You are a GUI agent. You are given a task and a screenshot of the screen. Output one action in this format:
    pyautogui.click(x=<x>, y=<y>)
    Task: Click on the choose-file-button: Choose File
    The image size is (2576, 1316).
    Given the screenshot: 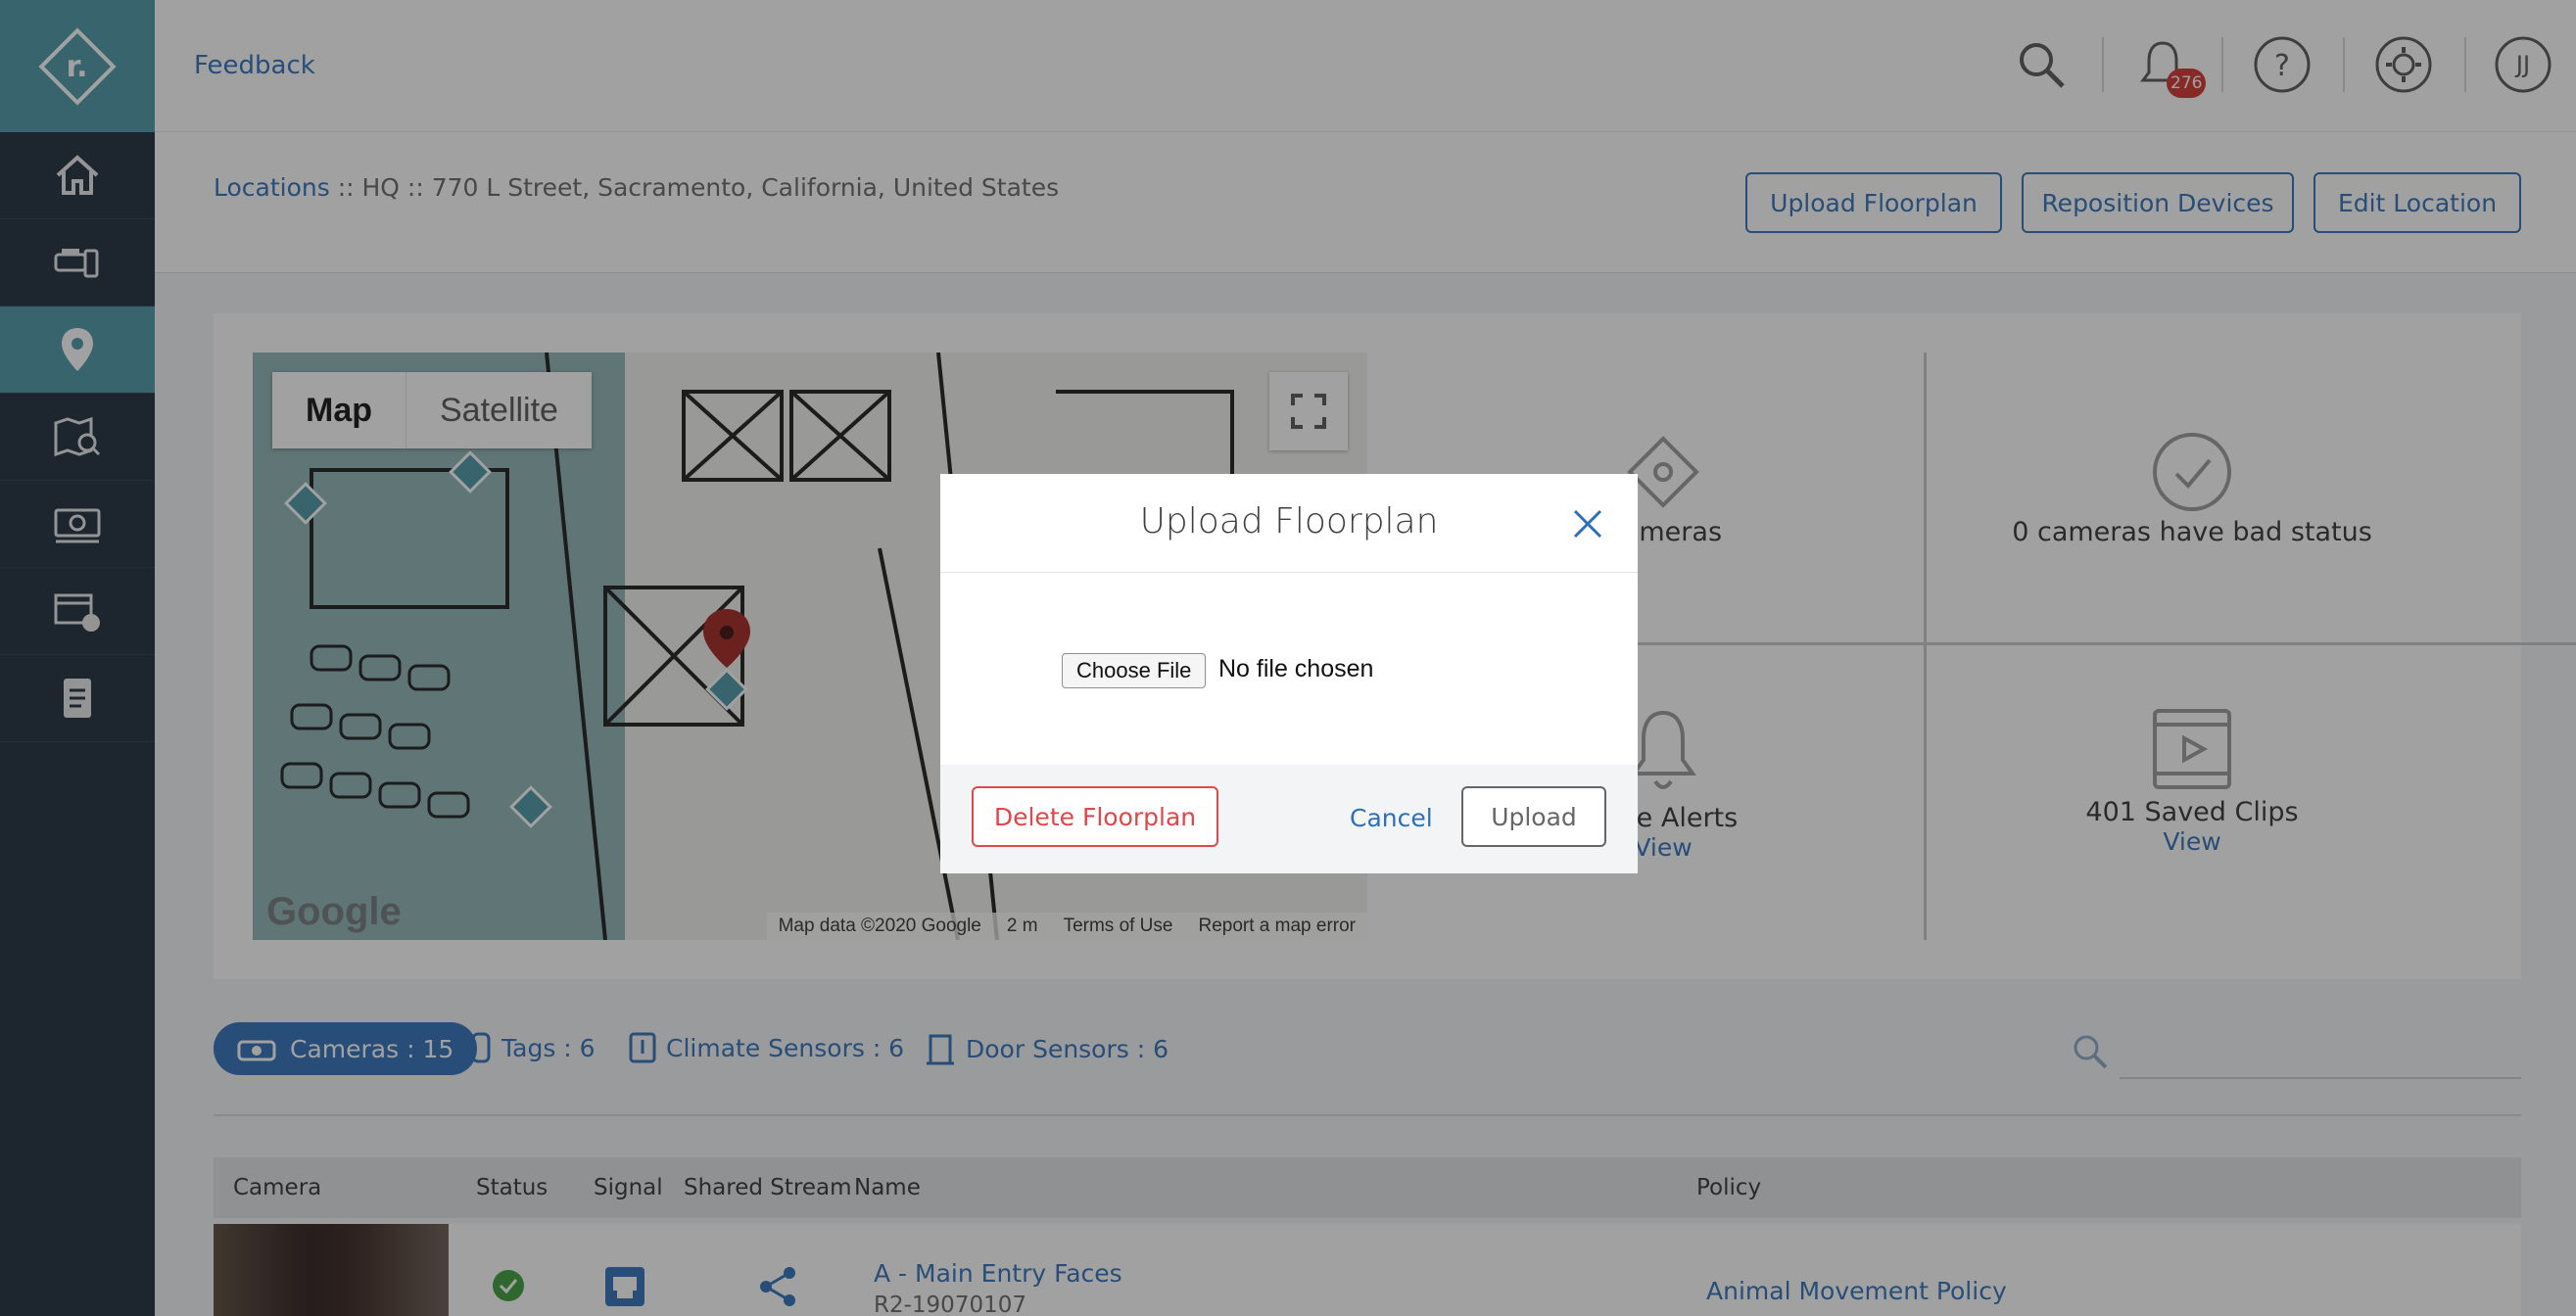 What is the action you would take?
    pyautogui.click(x=1134, y=670)
    